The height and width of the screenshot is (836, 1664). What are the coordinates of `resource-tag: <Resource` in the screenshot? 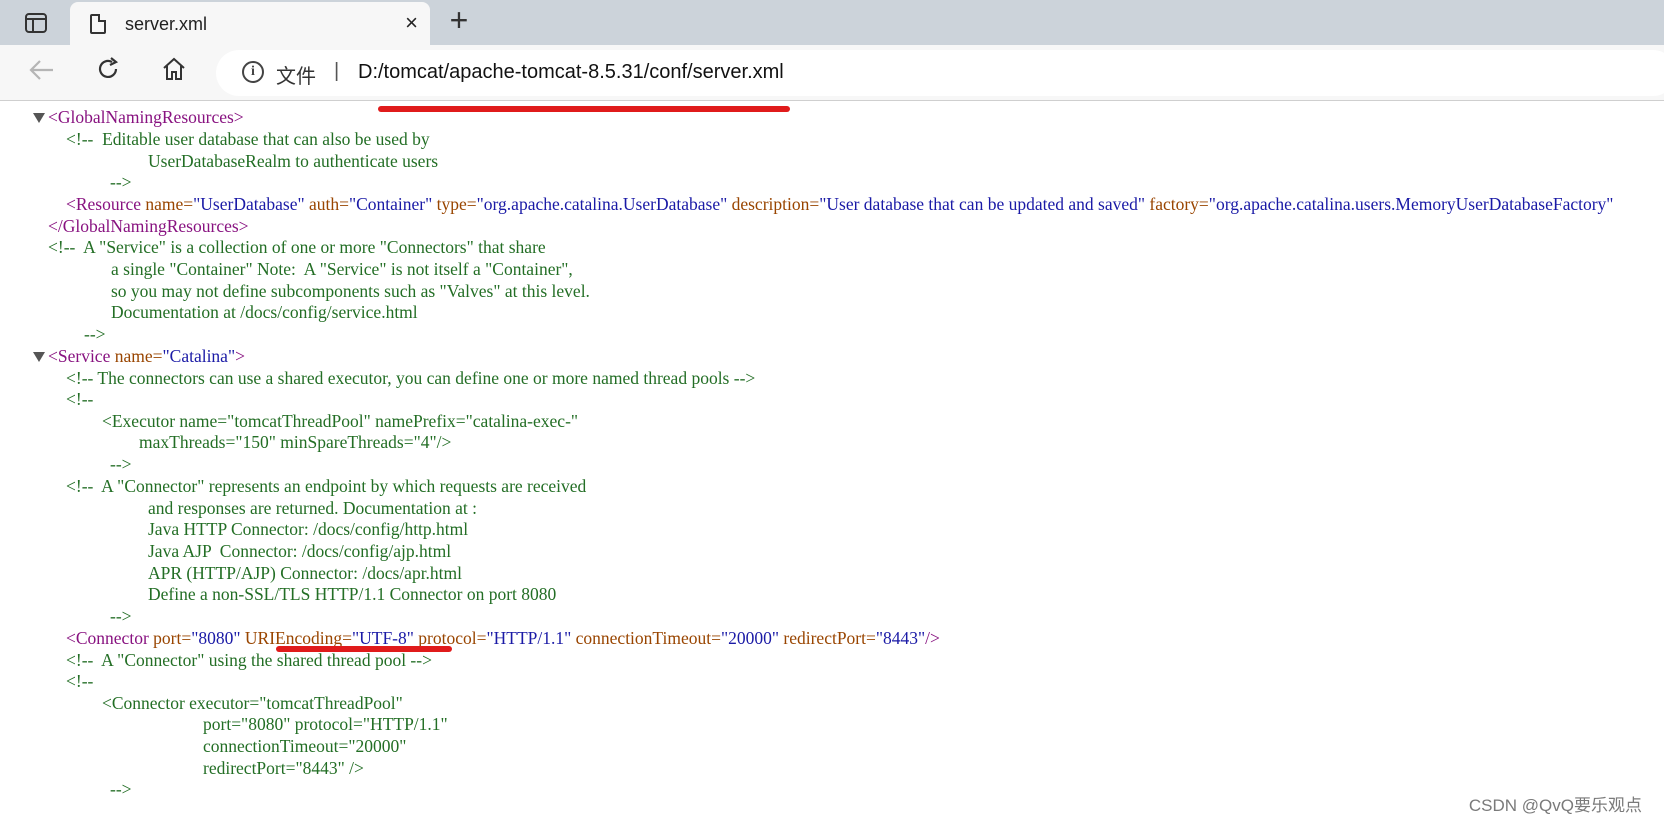 It's located at (103, 204).